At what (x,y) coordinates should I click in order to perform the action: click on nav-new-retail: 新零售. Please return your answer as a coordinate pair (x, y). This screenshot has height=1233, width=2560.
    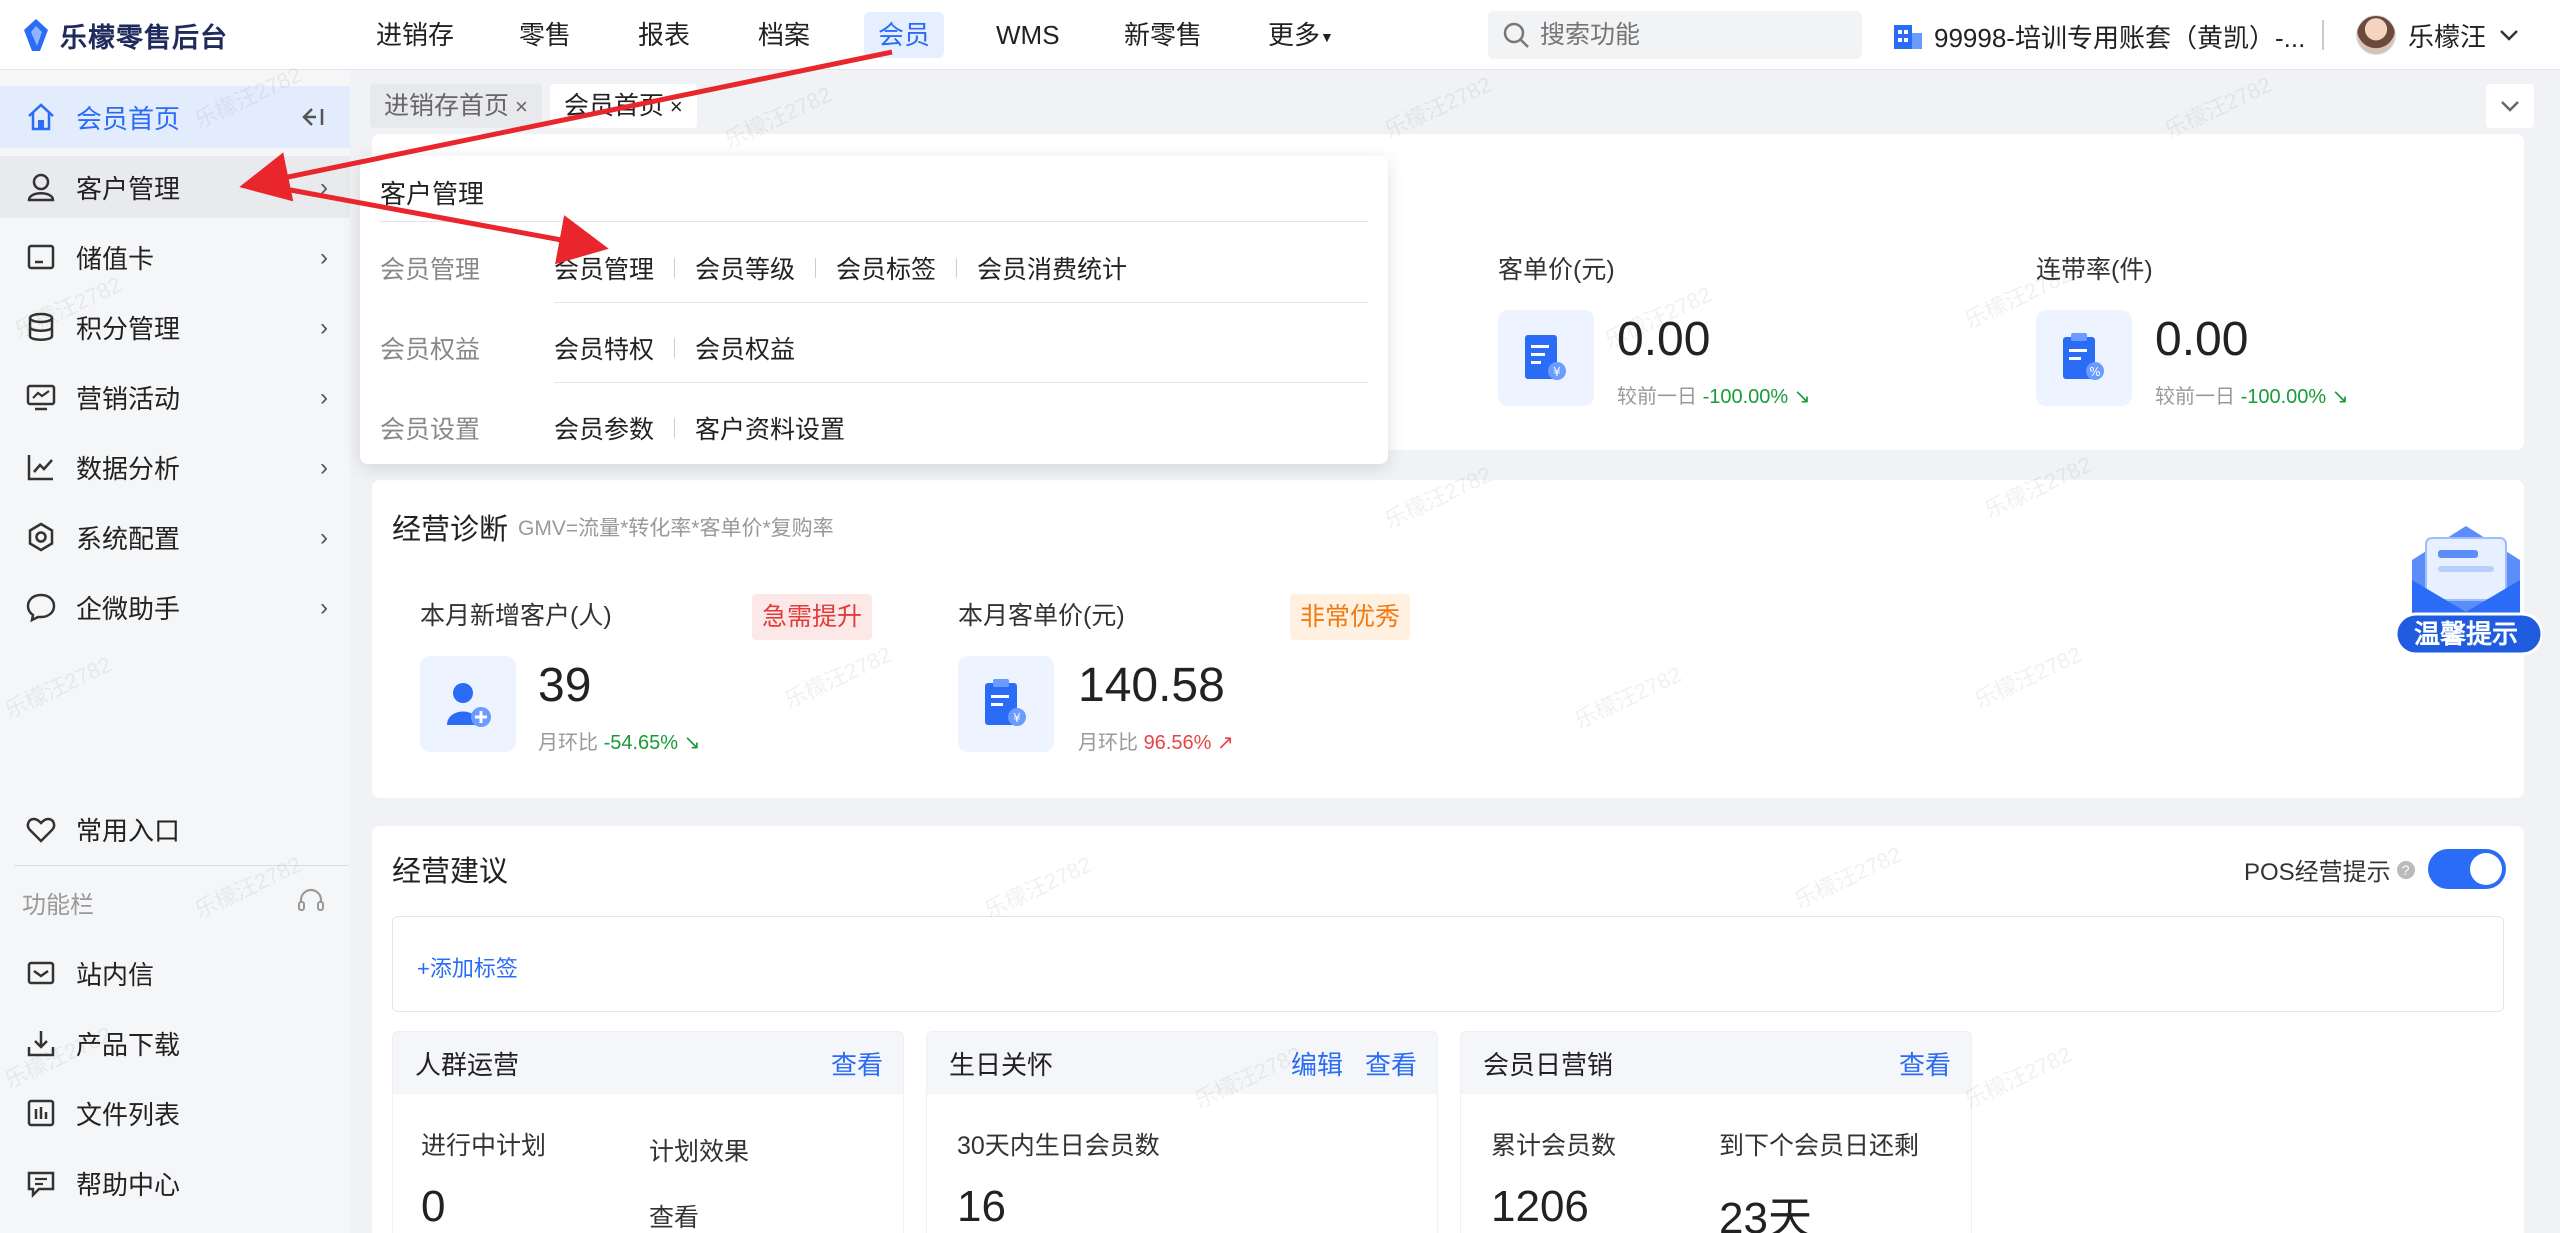
    Looking at the image, I should click on (1163, 35).